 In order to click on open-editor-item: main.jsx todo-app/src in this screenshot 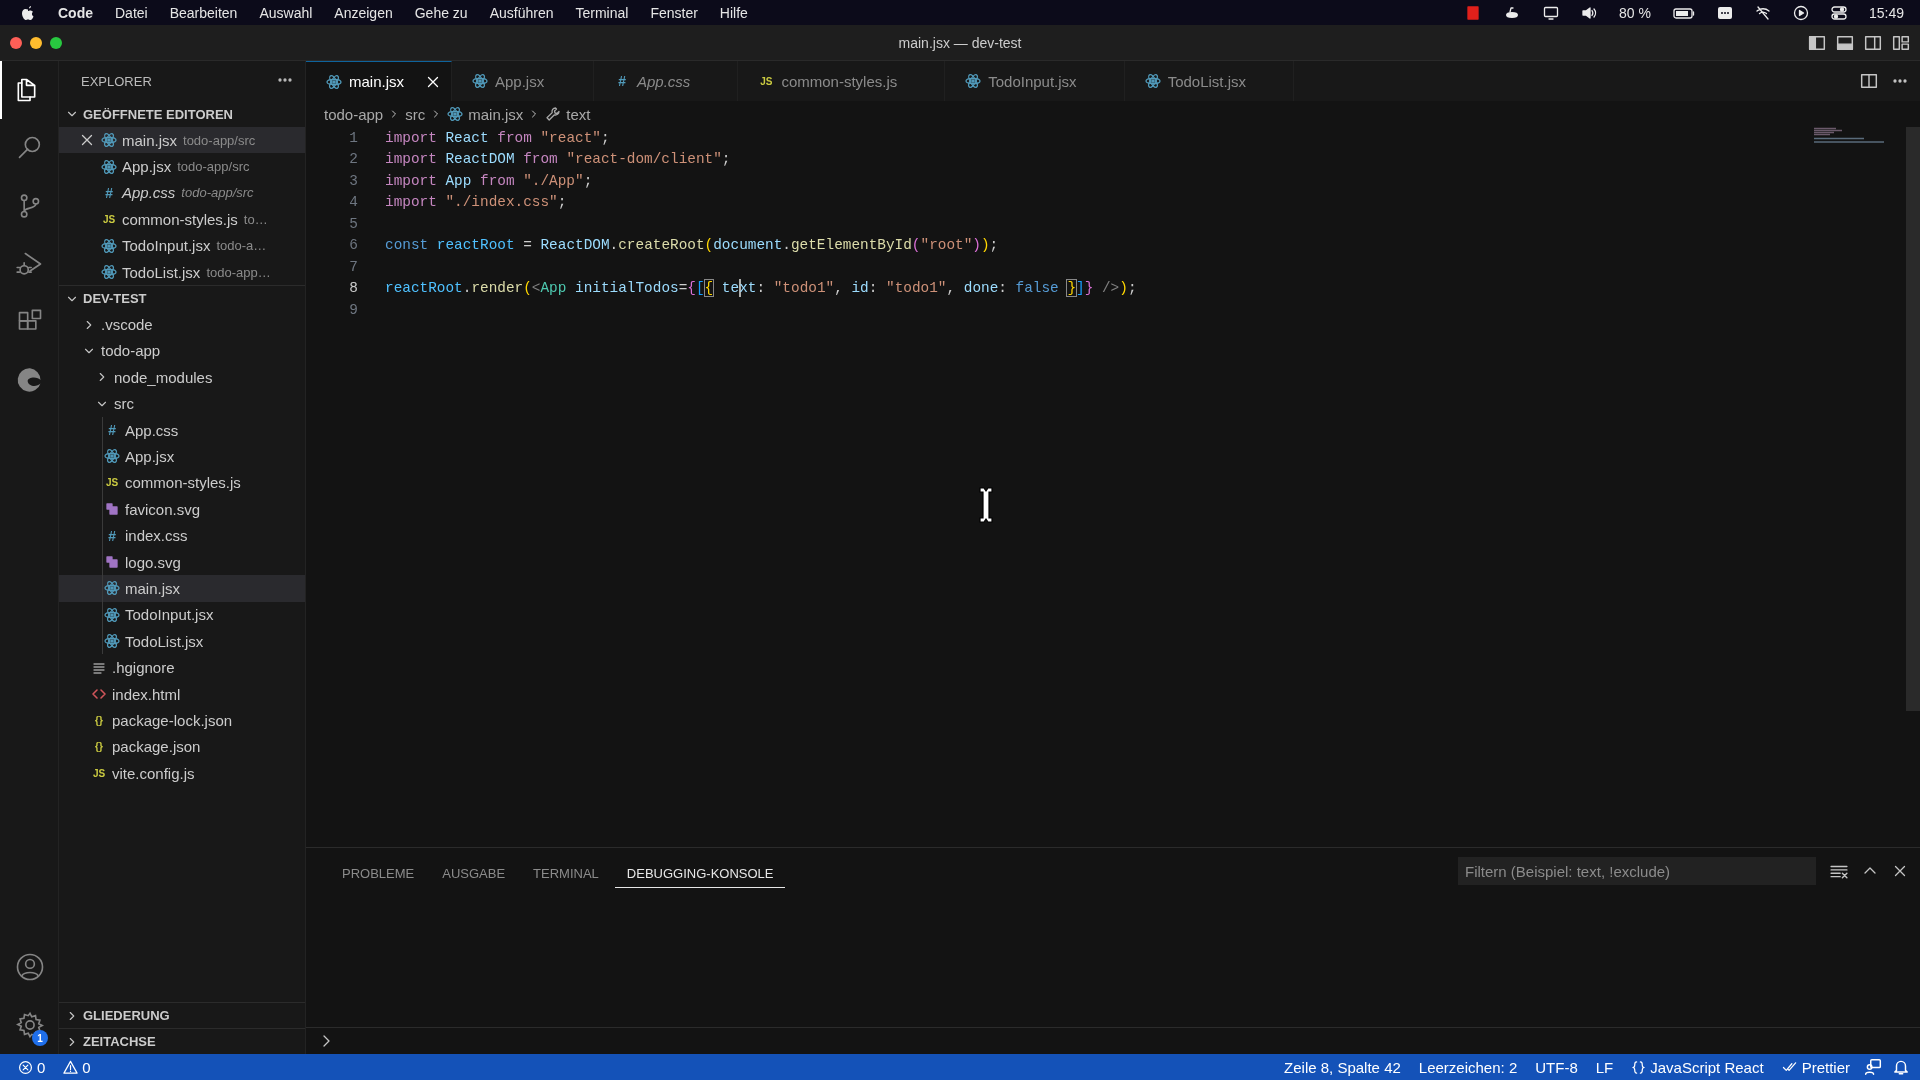, I will do `click(182, 140)`.